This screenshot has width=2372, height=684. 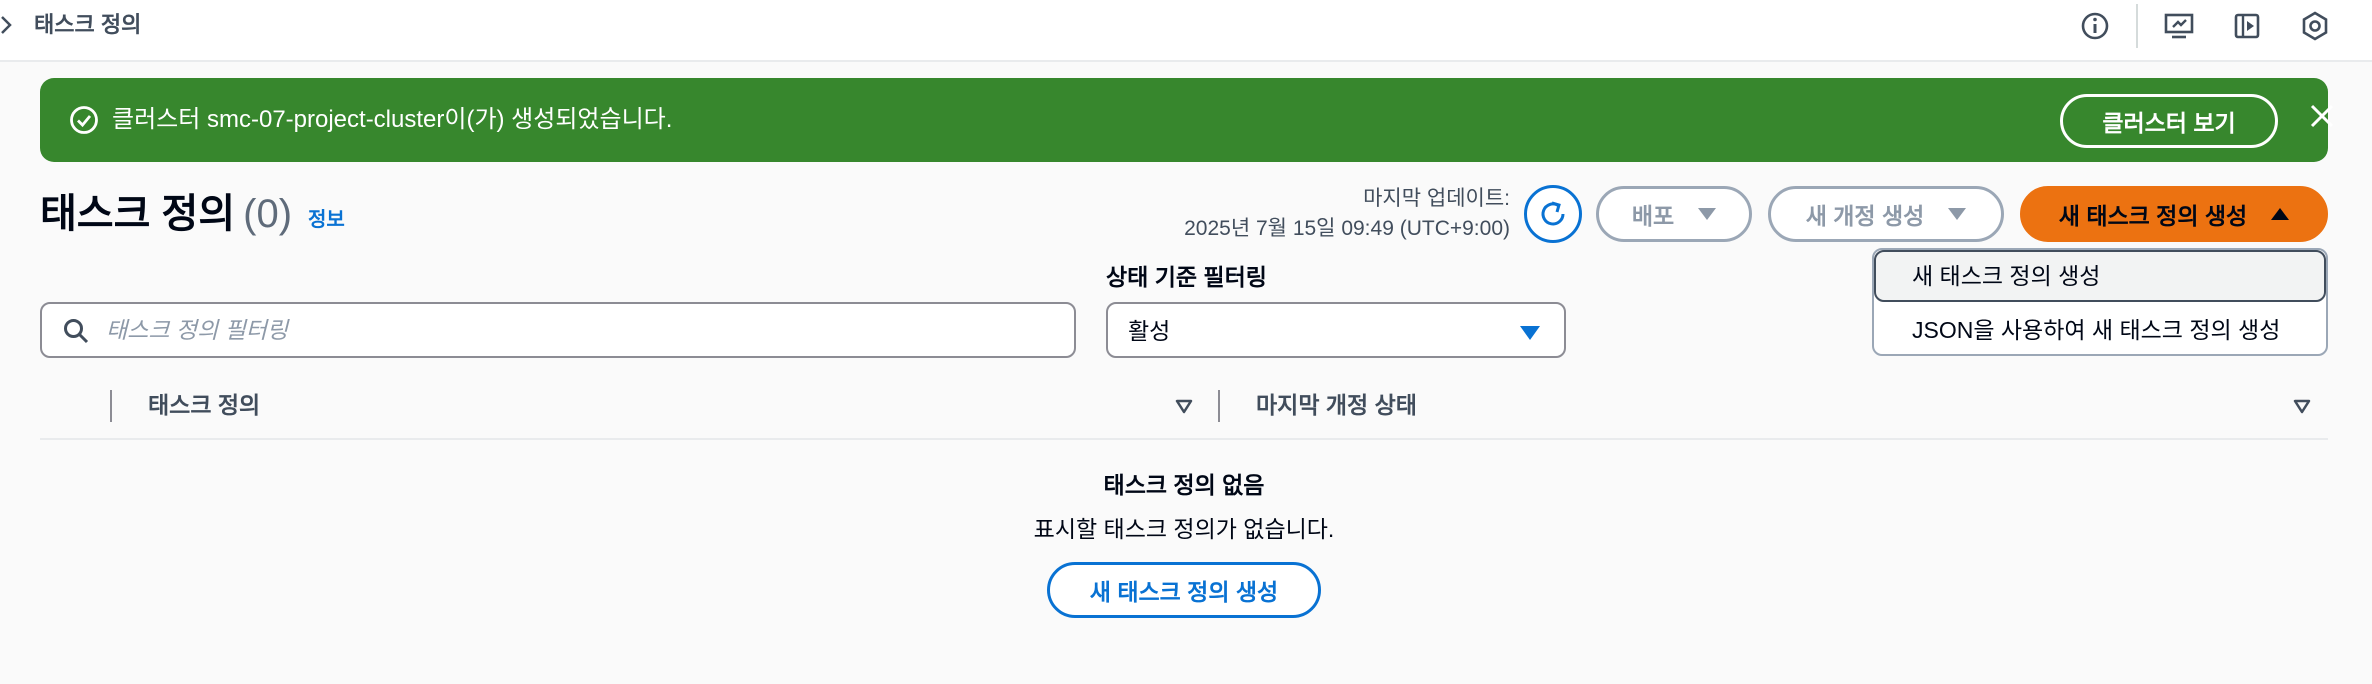 I want to click on breadcrumb-title: 태스크 정의, so click(x=88, y=24).